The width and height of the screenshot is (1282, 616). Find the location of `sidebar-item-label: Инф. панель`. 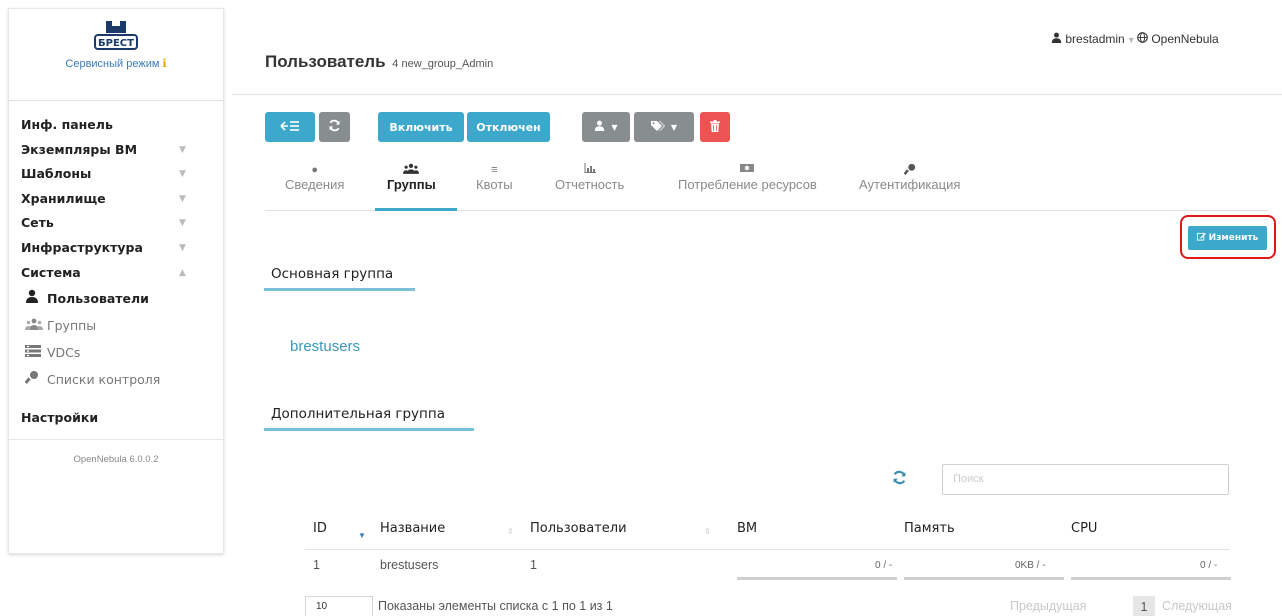

sidebar-item-label: Инф. панель is located at coordinates (67, 124).